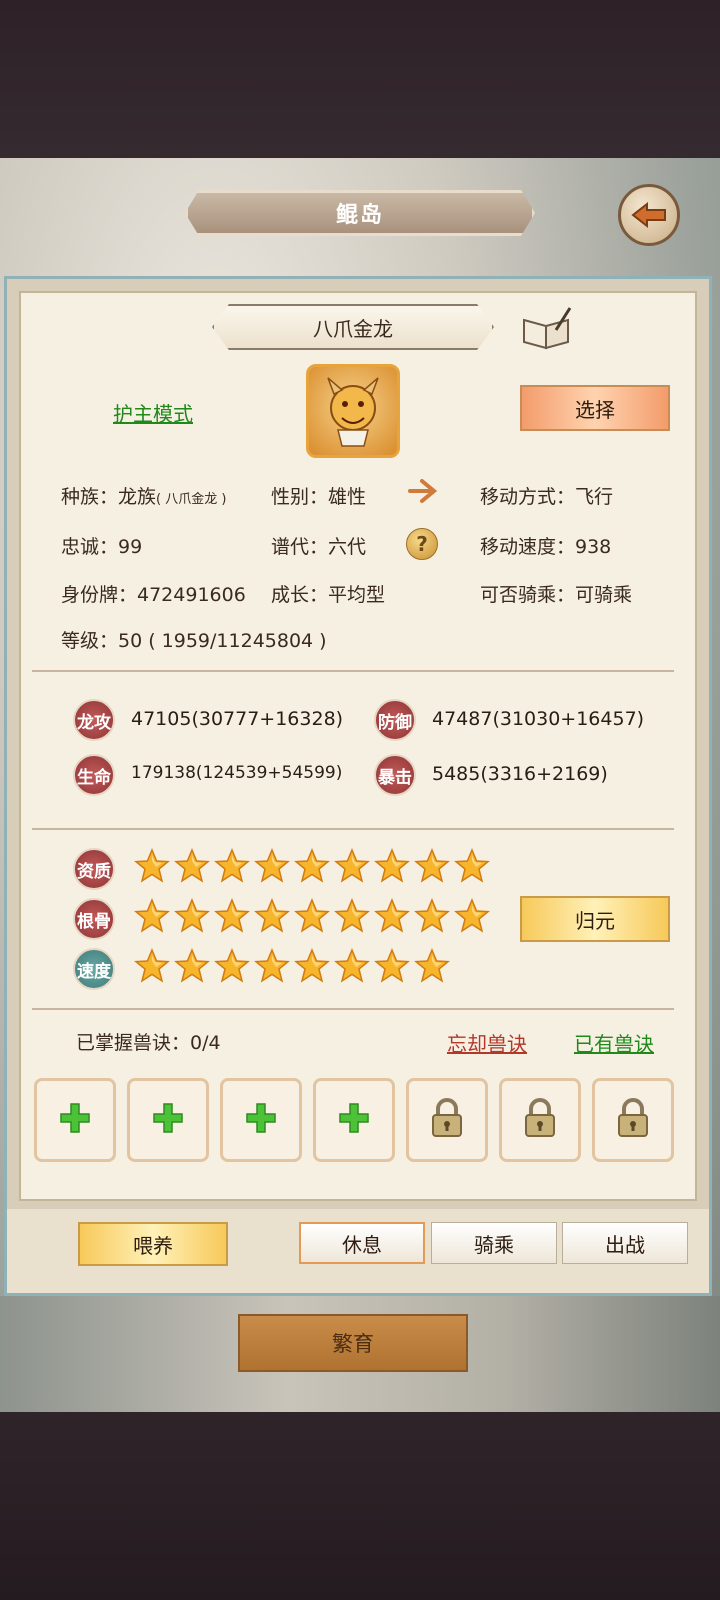 This screenshot has width=720, height=1600. I want to click on dragon-icon, so click(353, 412).